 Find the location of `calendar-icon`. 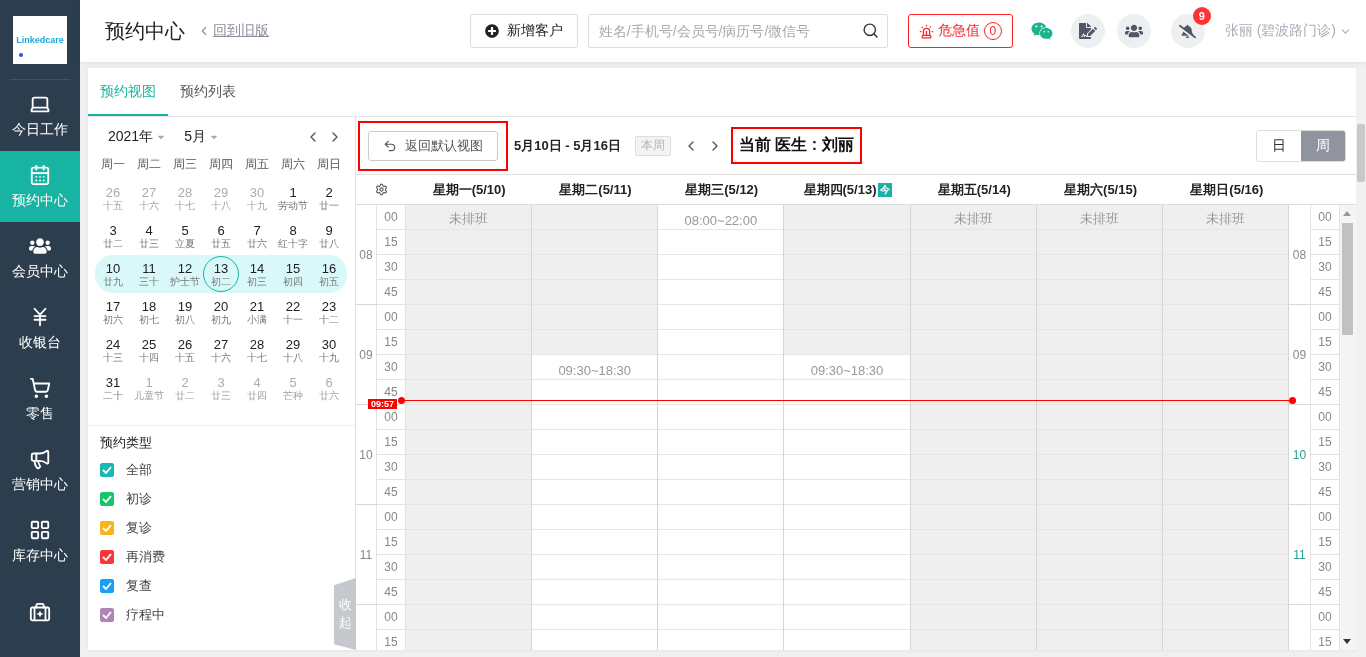

calendar-icon is located at coordinates (40, 174).